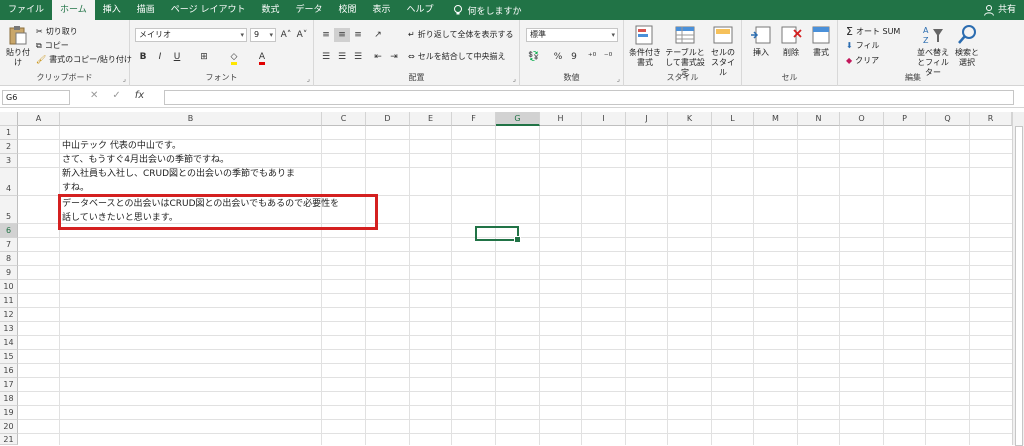  What do you see at coordinates (518, 119) in the screenshot?
I see `column-header-g: G` at bounding box center [518, 119].